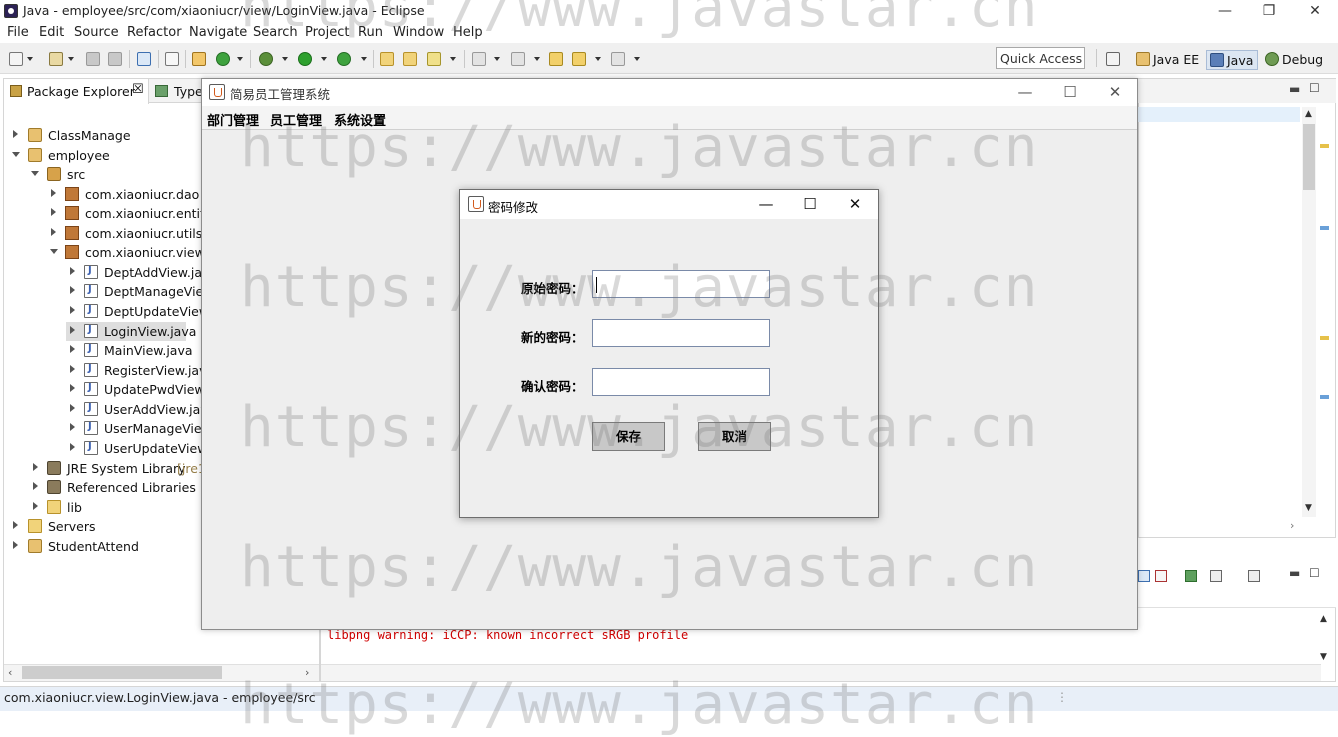 The width and height of the screenshot is (1338, 737). Describe the element at coordinates (1025, 92) in the screenshot. I see `app-minimize-button: —` at that location.